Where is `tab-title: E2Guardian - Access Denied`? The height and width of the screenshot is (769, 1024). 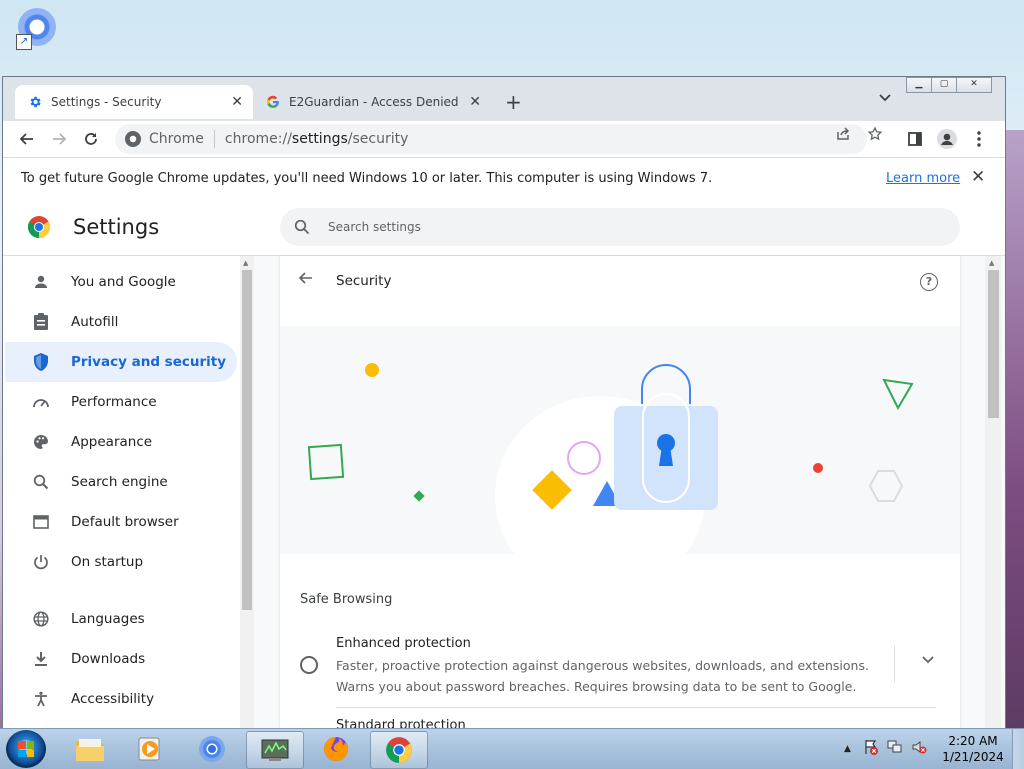 tab-title: E2Guardian - Access Denied is located at coordinates (374, 102).